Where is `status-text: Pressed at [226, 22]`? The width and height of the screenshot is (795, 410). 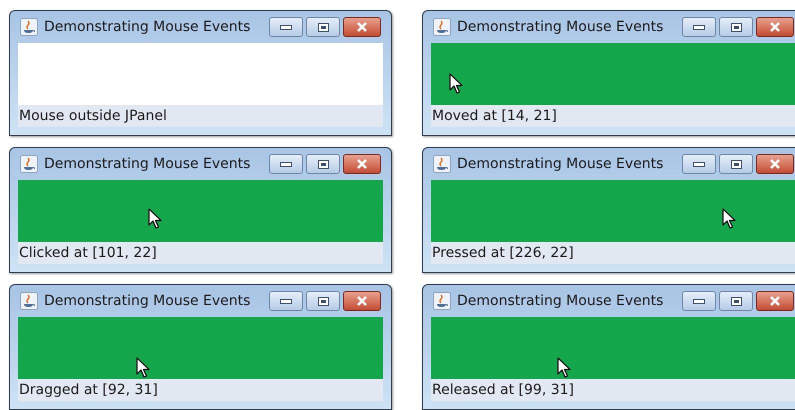
status-text: Pressed at [226, 22] is located at coordinates (503, 253).